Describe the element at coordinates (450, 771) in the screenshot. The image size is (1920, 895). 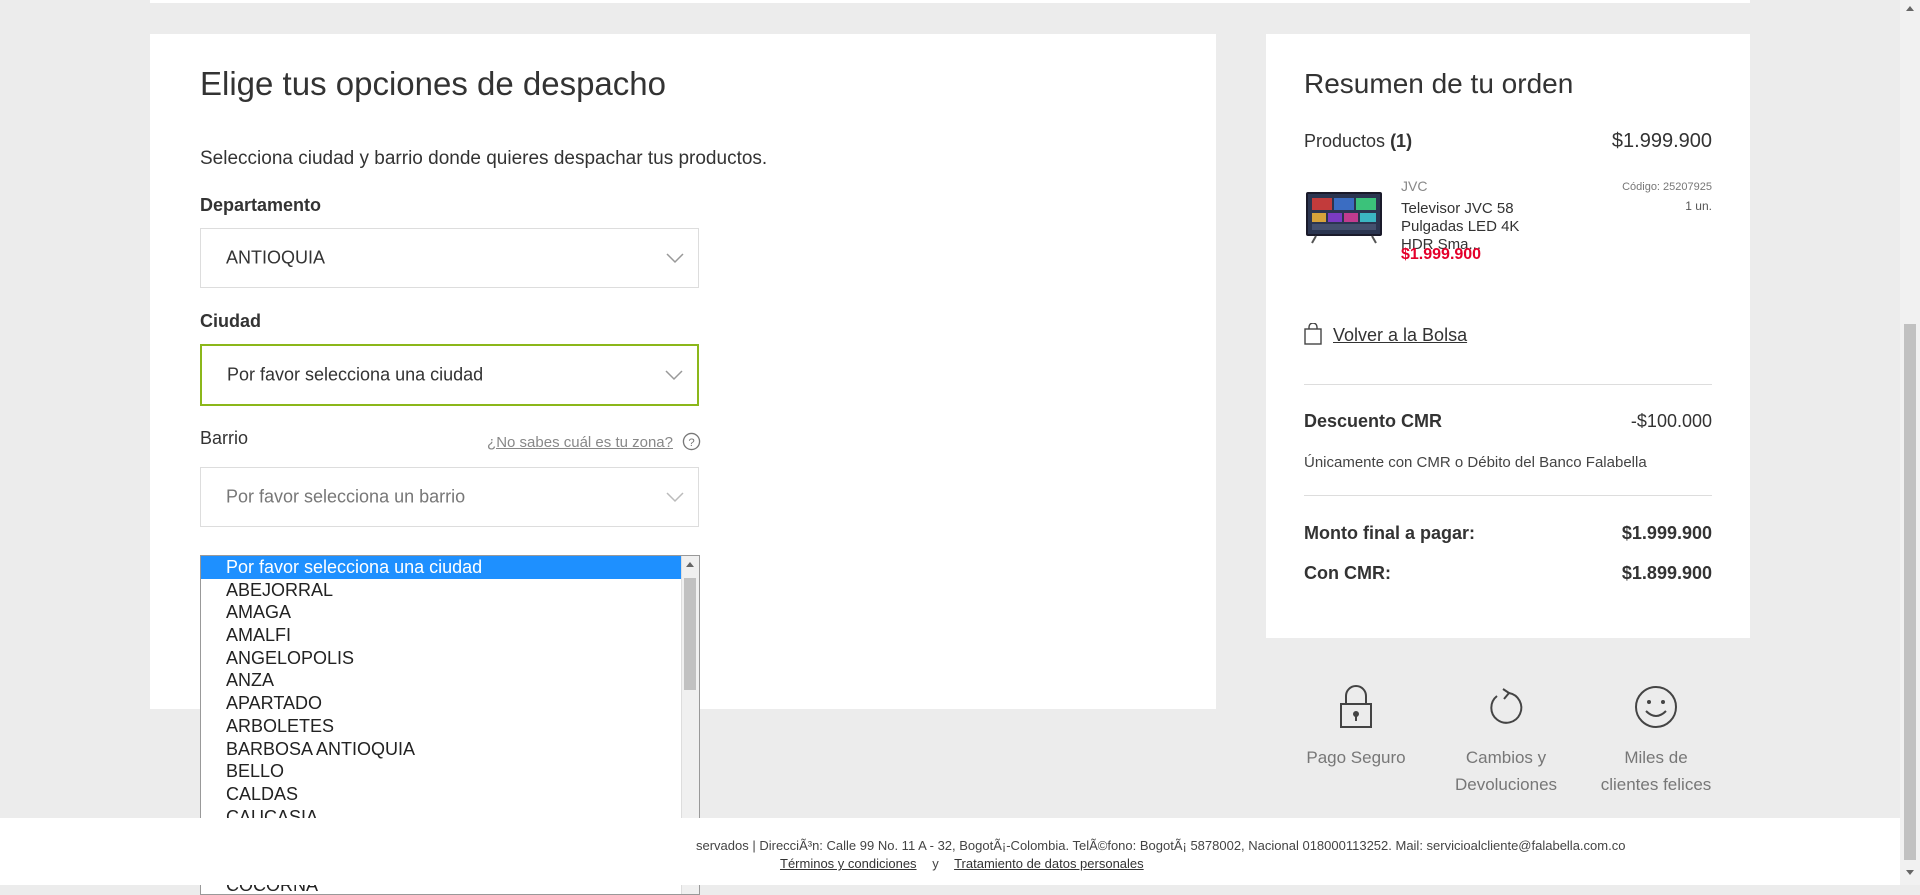
I see `city-option: BELLO` at that location.